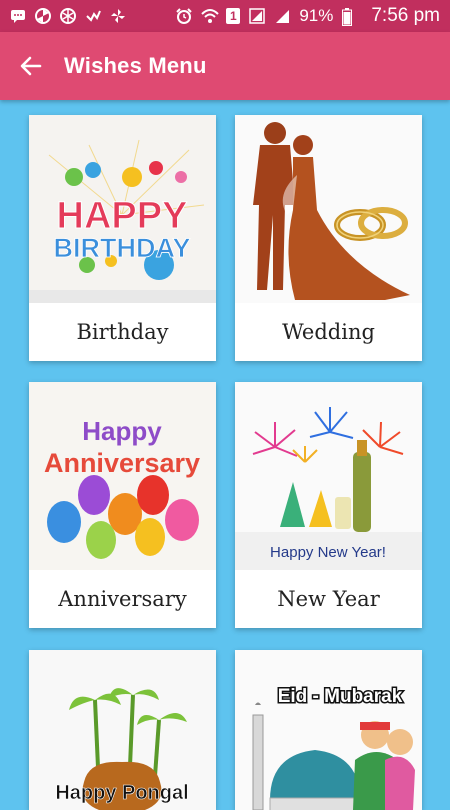 The width and height of the screenshot is (450, 810). What do you see at coordinates (122, 332) in the screenshot?
I see `card-label: Birthday` at bounding box center [122, 332].